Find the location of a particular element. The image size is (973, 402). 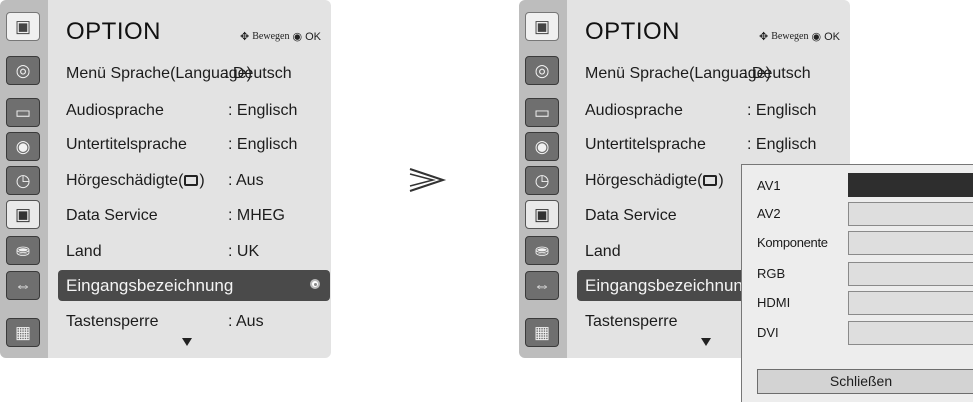

popup-field-hdmi is located at coordinates (910, 303).